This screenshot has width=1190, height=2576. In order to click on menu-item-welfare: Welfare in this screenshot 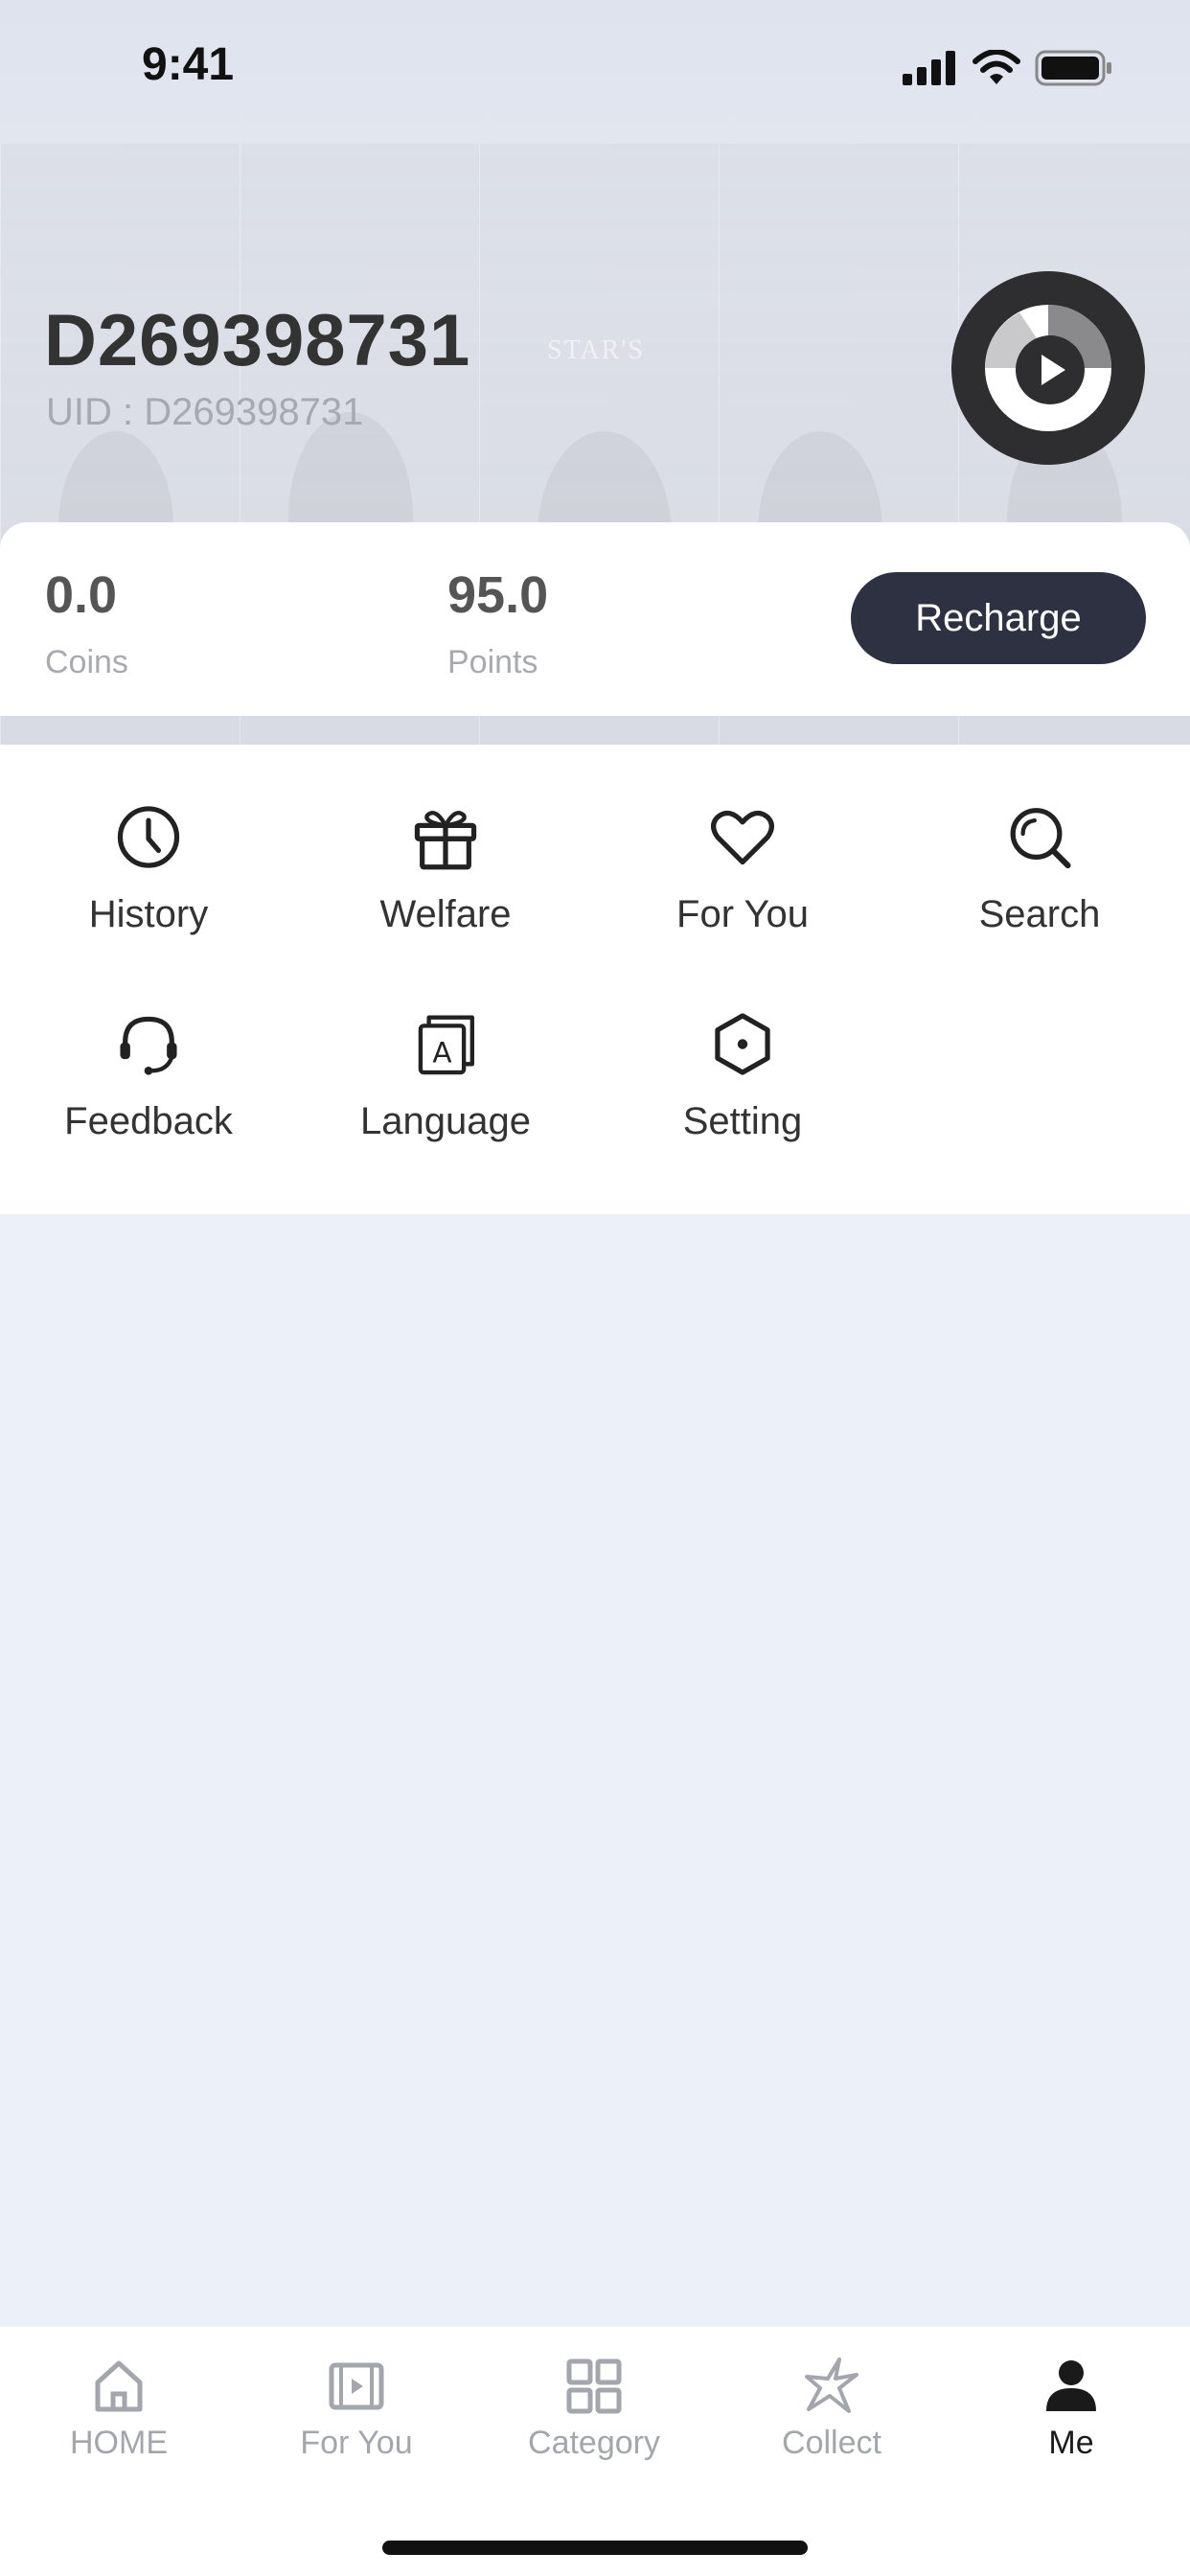, I will do `click(445, 840)`.